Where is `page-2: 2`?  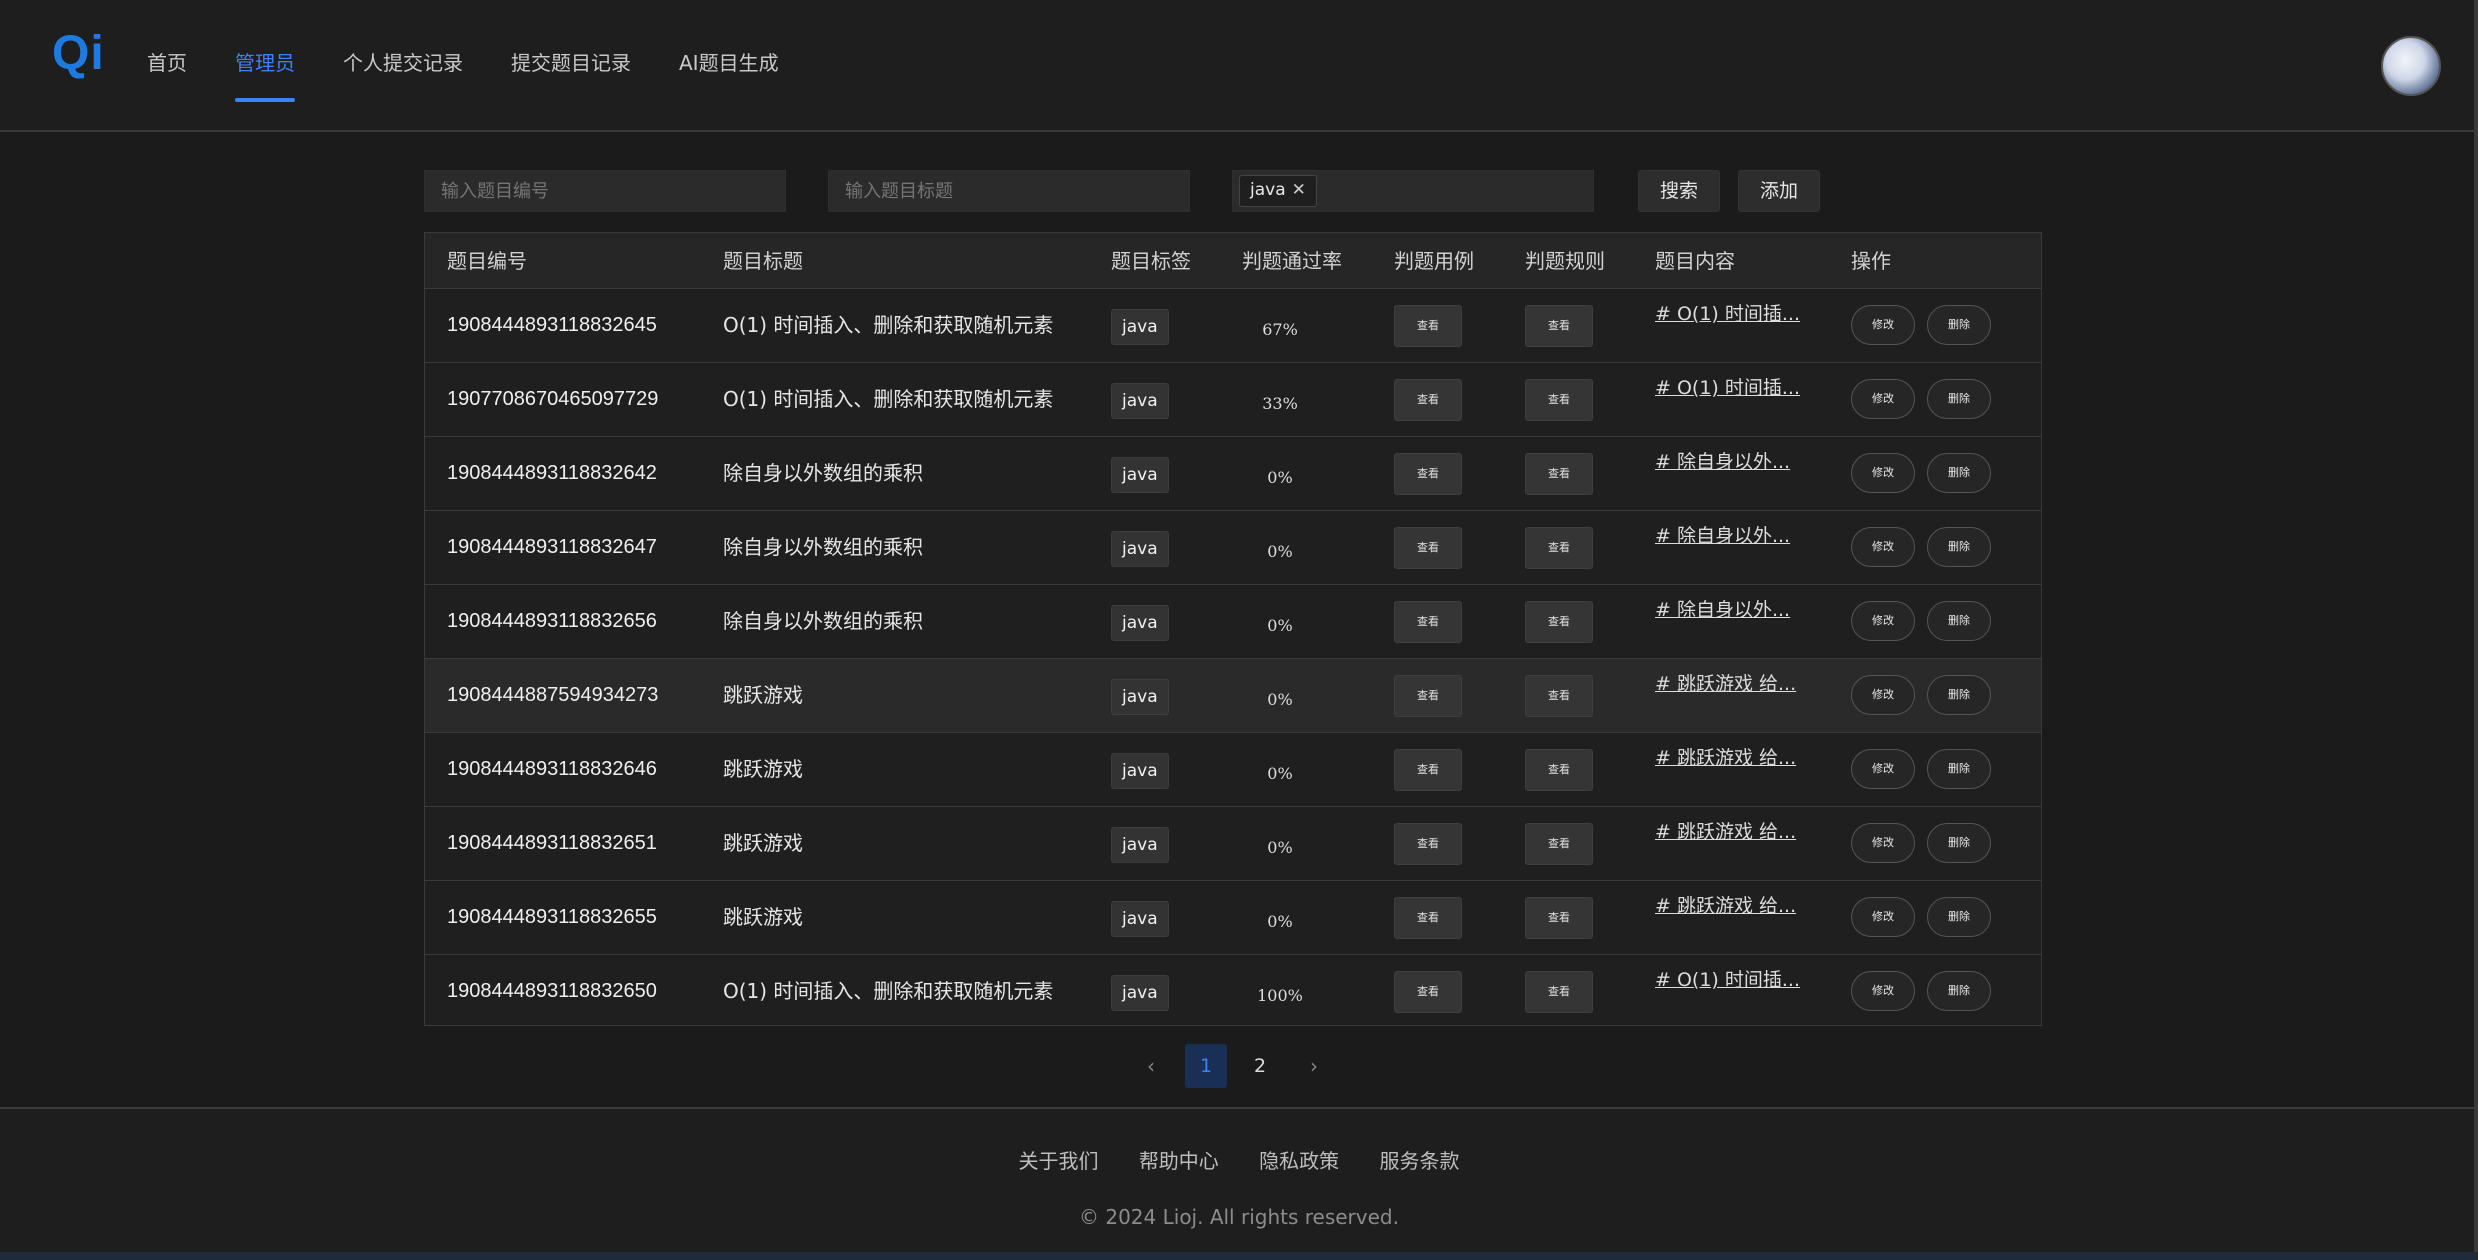
page-2: 2 is located at coordinates (1260, 1066).